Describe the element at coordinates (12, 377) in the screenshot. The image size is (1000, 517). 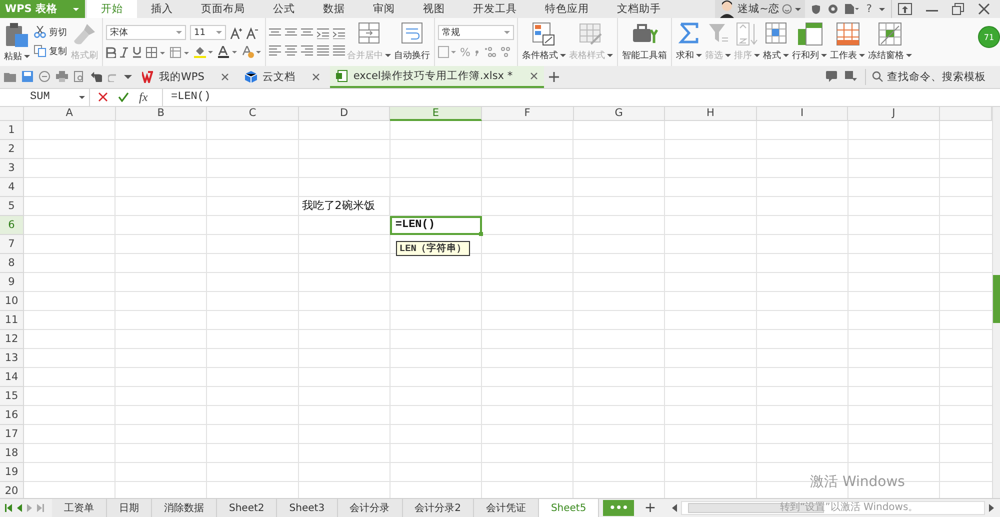
I see `row-header: 14` at that location.